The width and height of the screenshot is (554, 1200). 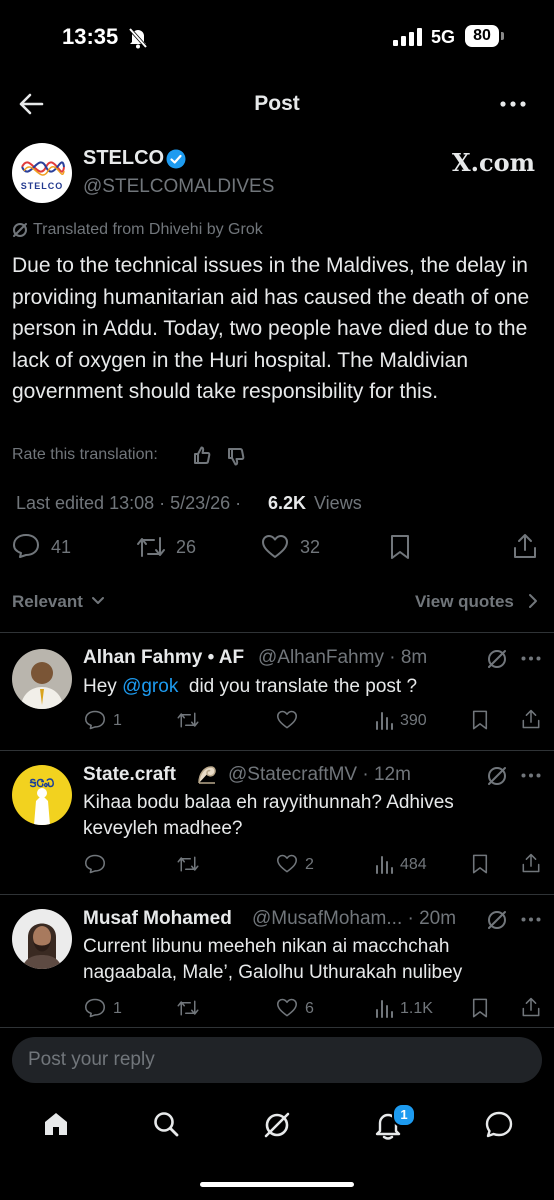 What do you see at coordinates (42, 939) in the screenshot?
I see `reply-avatar-musaf` at bounding box center [42, 939].